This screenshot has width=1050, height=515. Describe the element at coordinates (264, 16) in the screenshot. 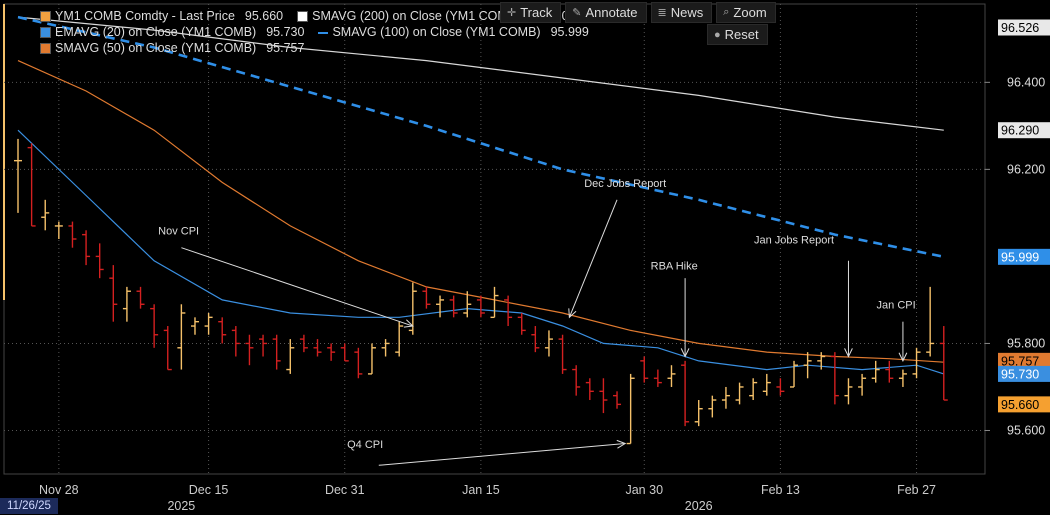

I see `legend-value-last-price: 95.660` at that location.